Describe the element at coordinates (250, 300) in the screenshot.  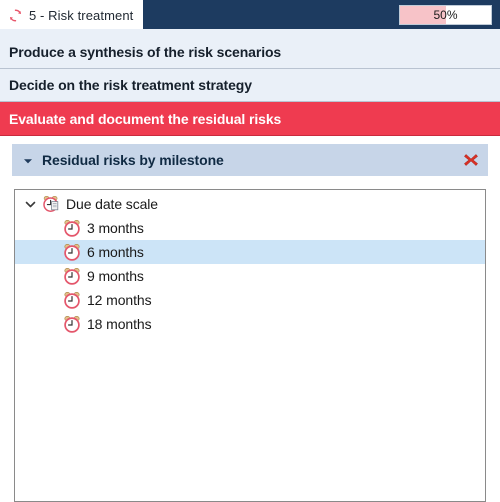
I see `tree-node-12-months: 12 months` at that location.